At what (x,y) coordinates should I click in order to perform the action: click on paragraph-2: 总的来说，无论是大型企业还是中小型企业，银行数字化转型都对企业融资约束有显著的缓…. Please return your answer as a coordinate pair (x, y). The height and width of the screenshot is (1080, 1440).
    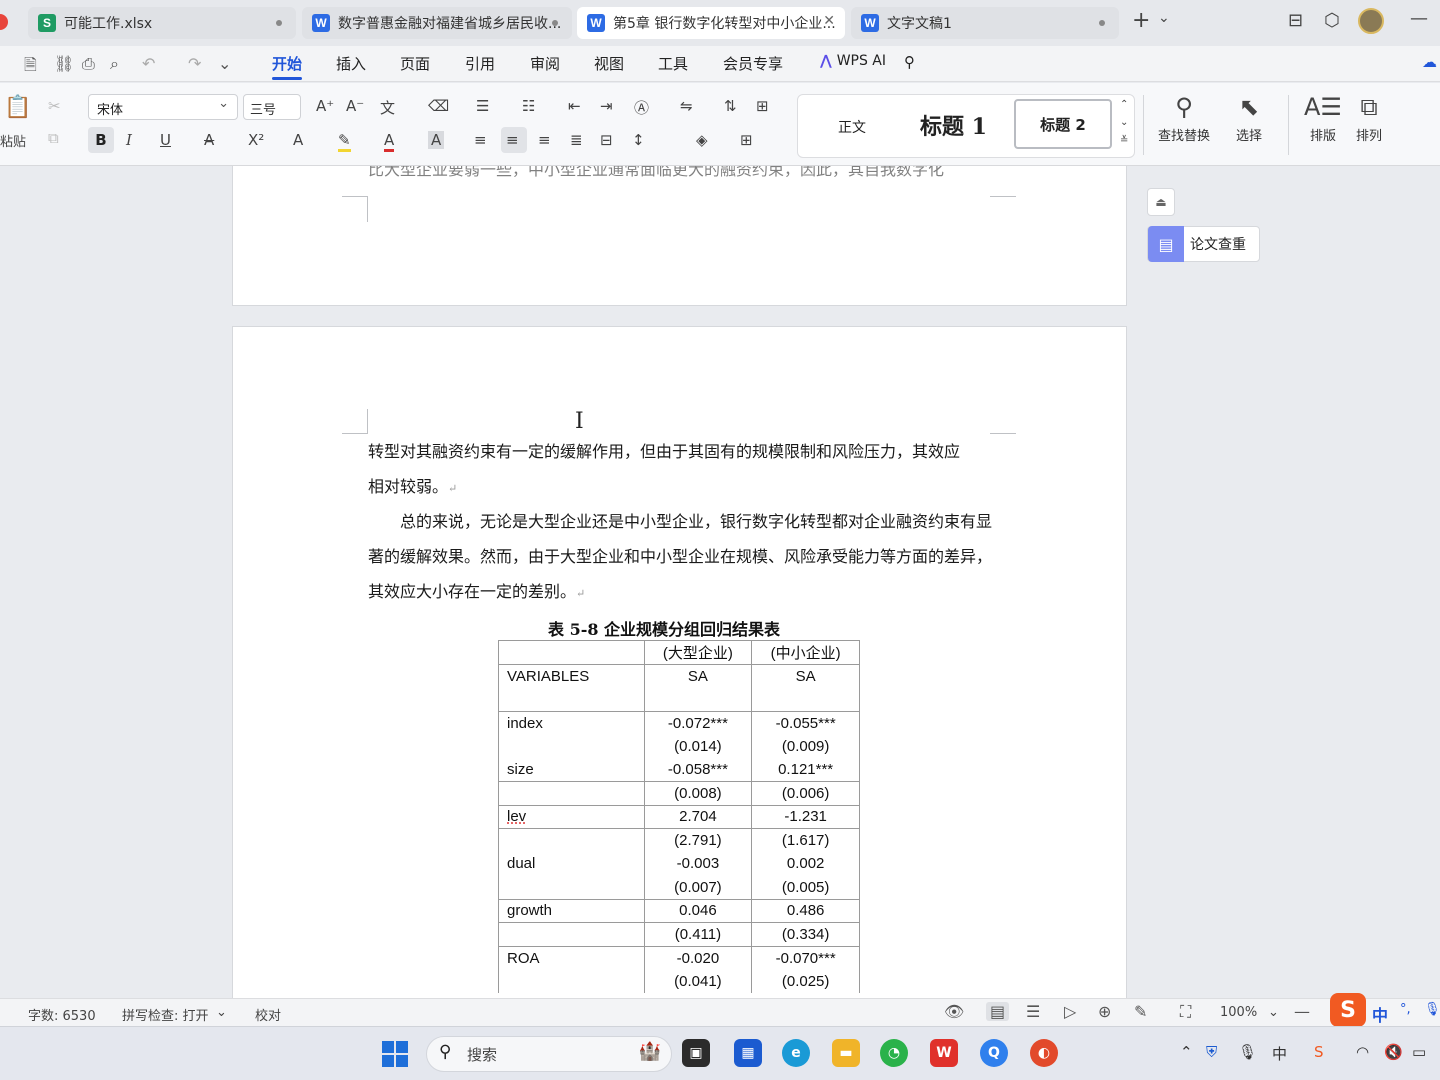
    Looking at the image, I should click on (680, 557).